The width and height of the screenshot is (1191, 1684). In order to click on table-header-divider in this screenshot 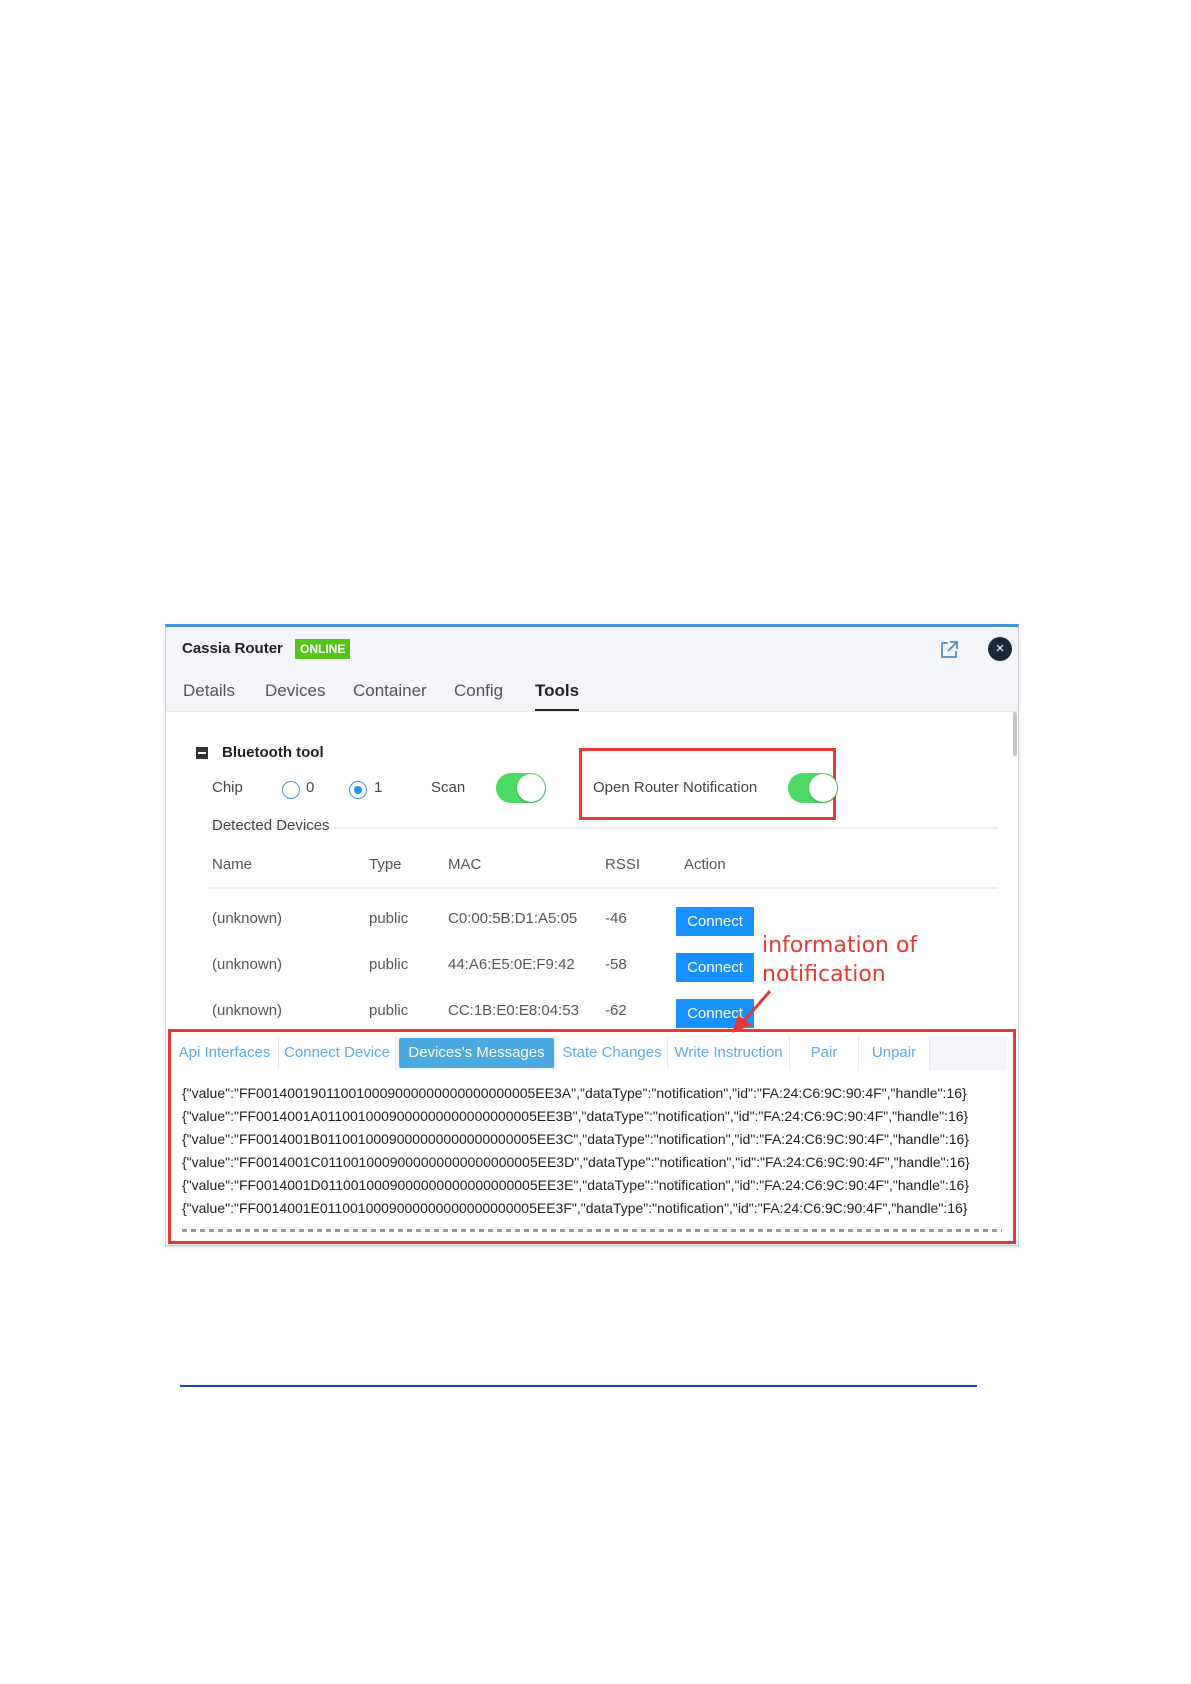, I will do `click(603, 888)`.